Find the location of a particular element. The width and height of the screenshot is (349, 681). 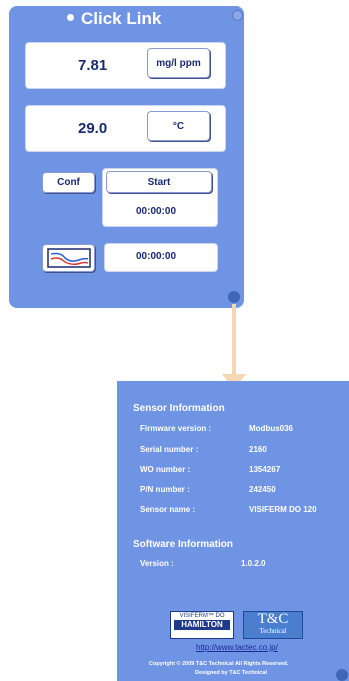

sensor-name-value: VISIFERM DO 120 is located at coordinates (283, 509).